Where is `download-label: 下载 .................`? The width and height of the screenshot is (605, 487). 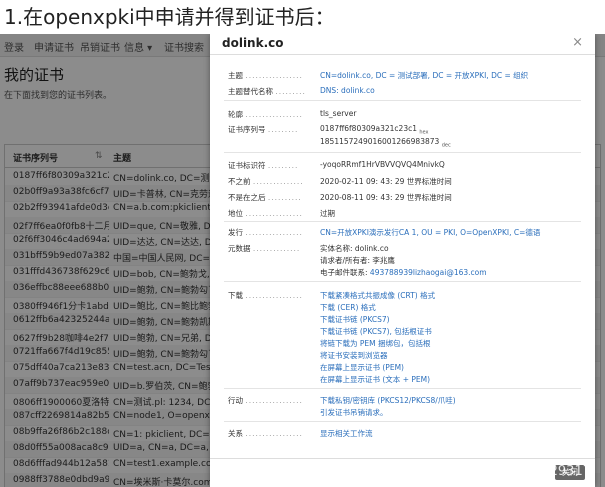 download-label: 下载 ................. is located at coordinates (265, 295).